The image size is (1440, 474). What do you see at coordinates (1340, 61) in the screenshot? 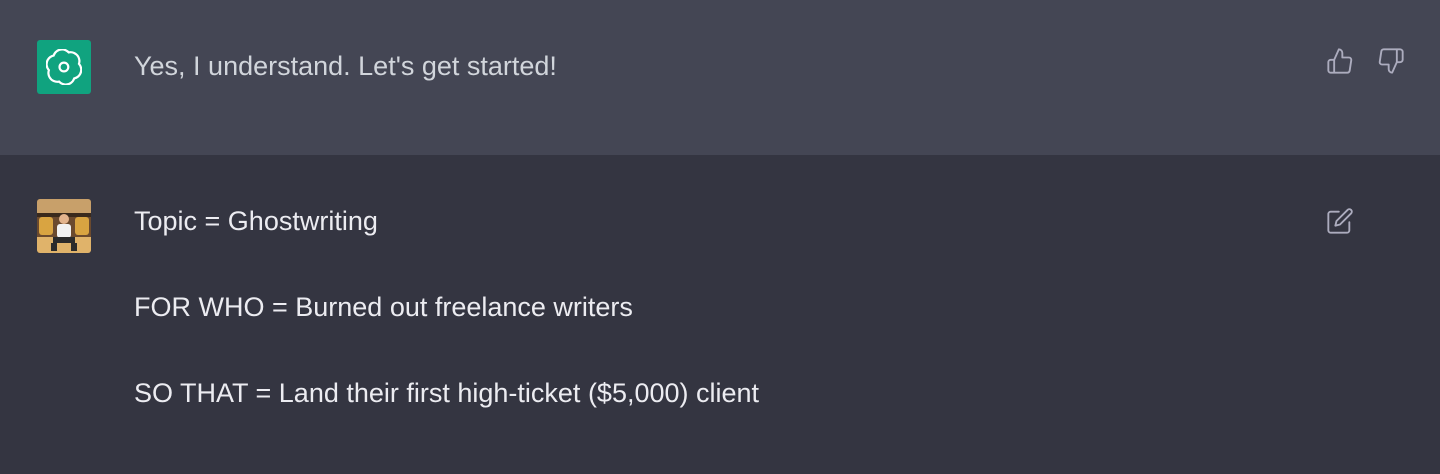
I see `thumbs-up-icon` at bounding box center [1340, 61].